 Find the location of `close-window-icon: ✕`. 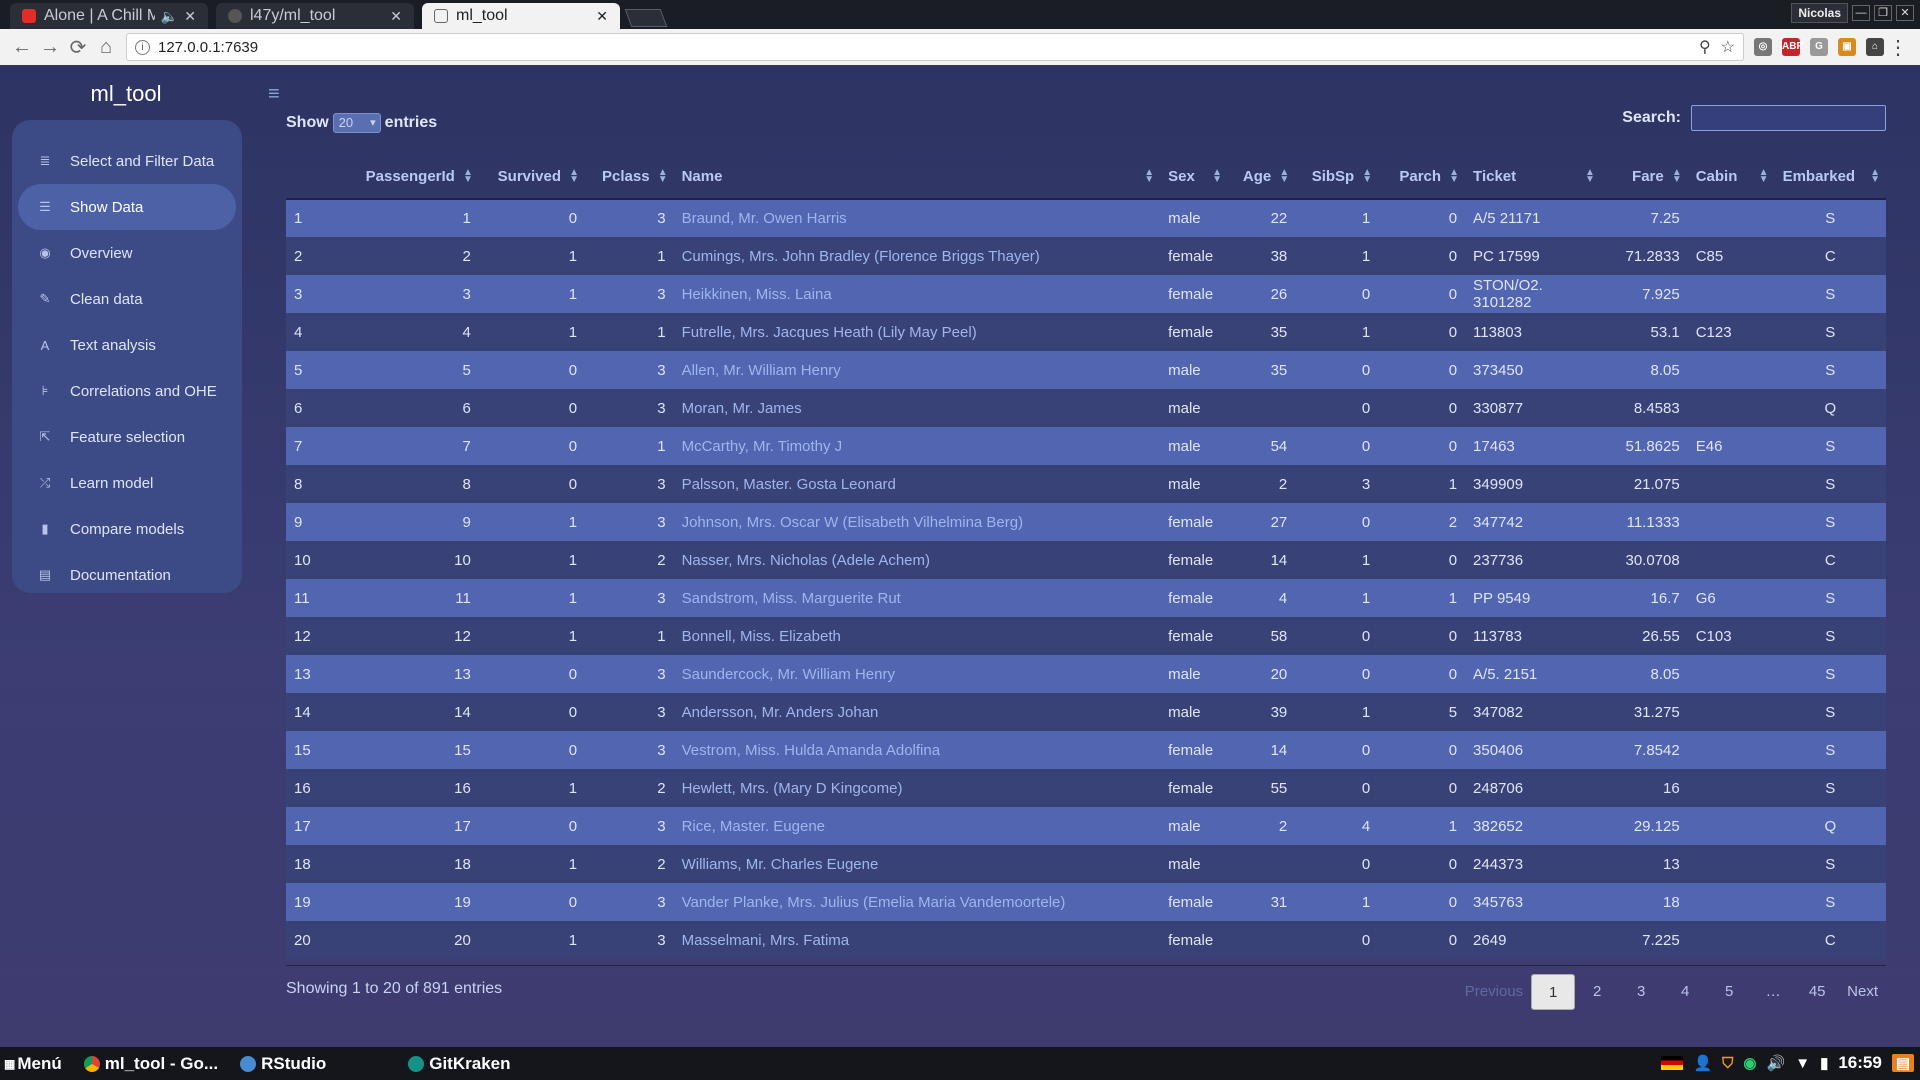

close-window-icon: ✕ is located at coordinates (1905, 13).